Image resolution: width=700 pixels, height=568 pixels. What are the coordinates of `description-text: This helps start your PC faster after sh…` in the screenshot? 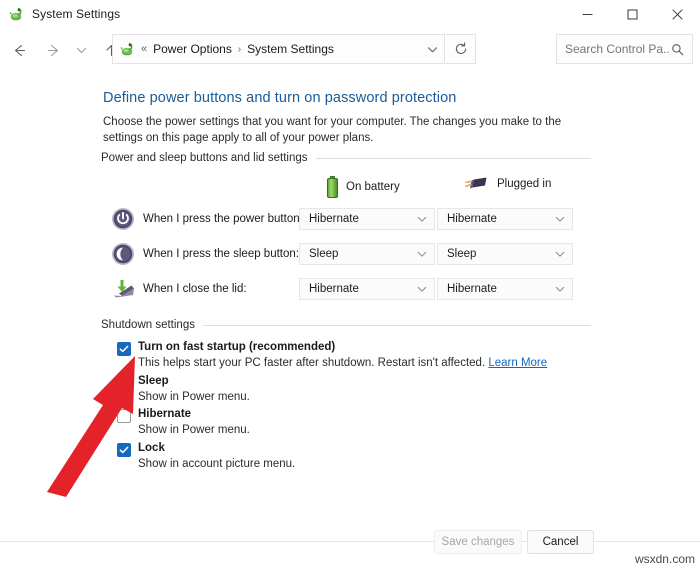 It's located at (312, 363).